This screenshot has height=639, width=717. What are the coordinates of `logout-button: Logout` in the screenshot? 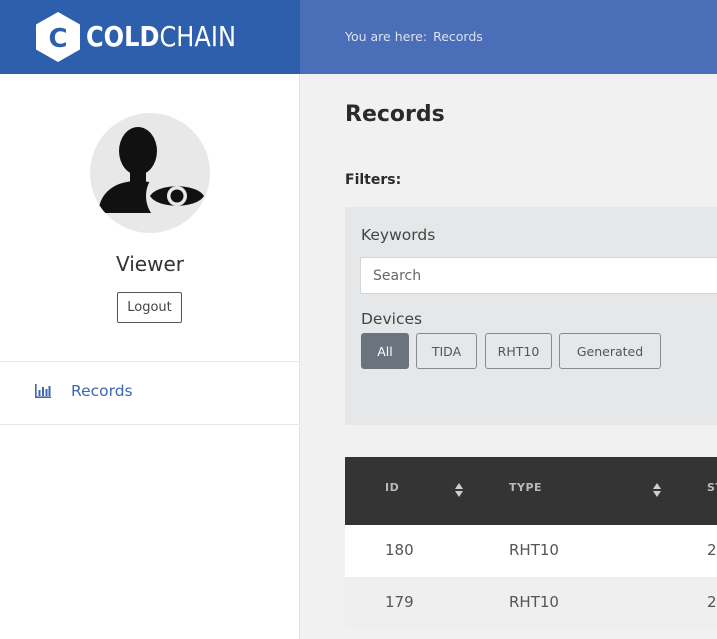 It's located at (149, 307).